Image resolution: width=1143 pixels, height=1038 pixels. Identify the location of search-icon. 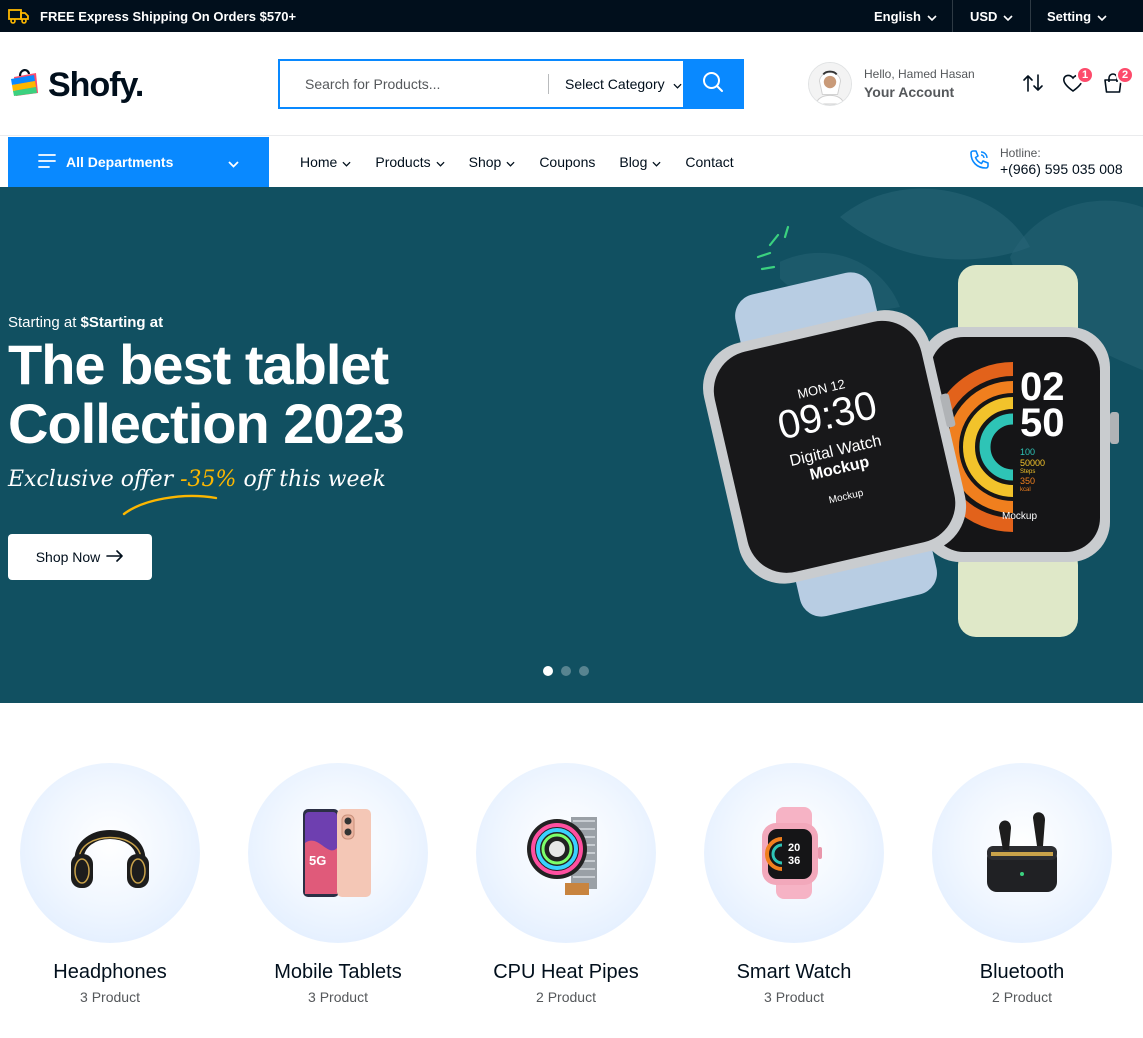
(713, 84).